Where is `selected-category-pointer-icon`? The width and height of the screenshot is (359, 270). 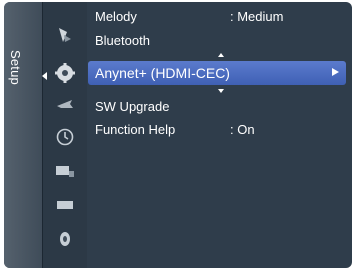
selected-category-pointer-icon is located at coordinates (44, 76).